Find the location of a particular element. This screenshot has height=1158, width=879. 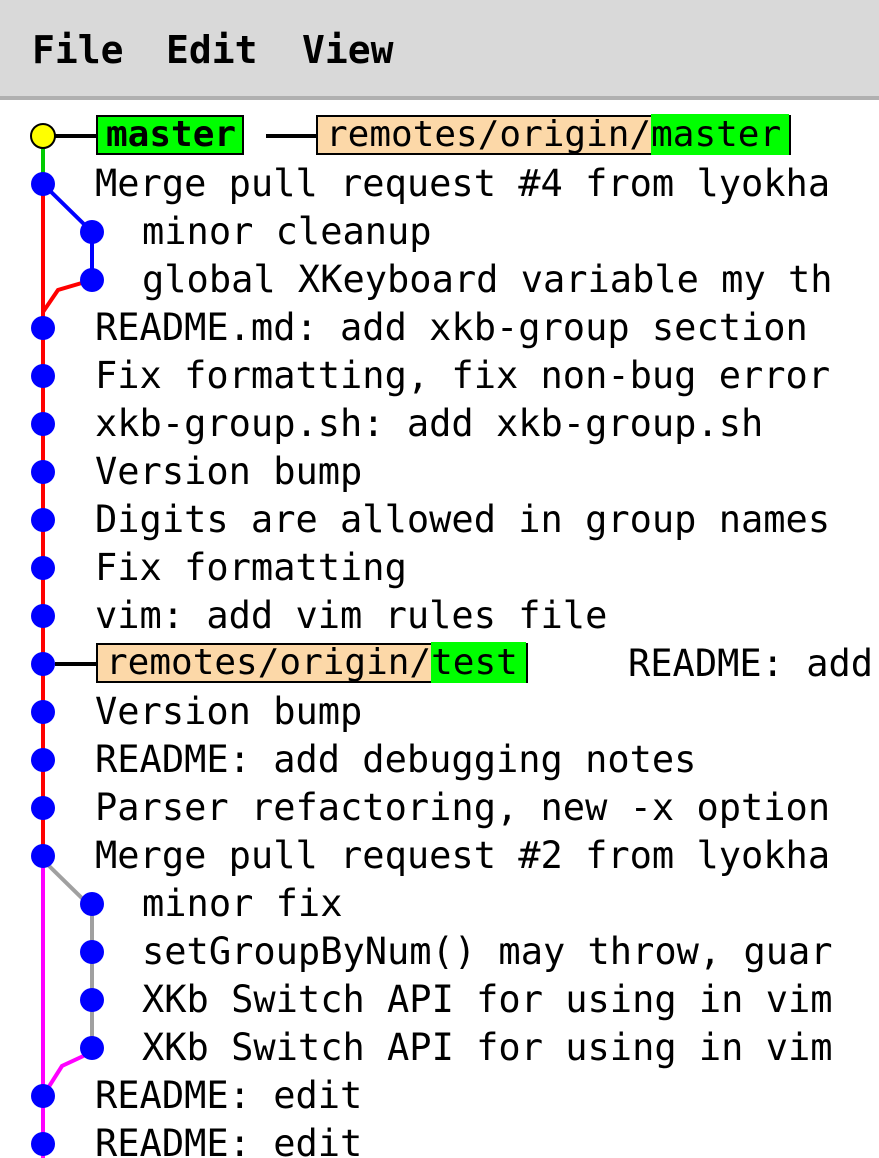

commit-row: Digits are allowed in group names is located at coordinates (439, 520).